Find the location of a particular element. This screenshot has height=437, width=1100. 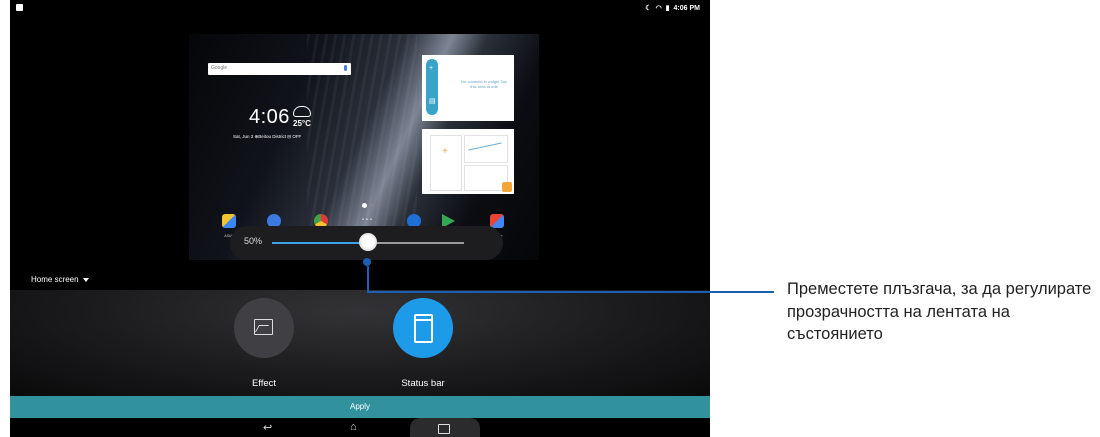

home-icon: ⌂ is located at coordinates (353, 427).